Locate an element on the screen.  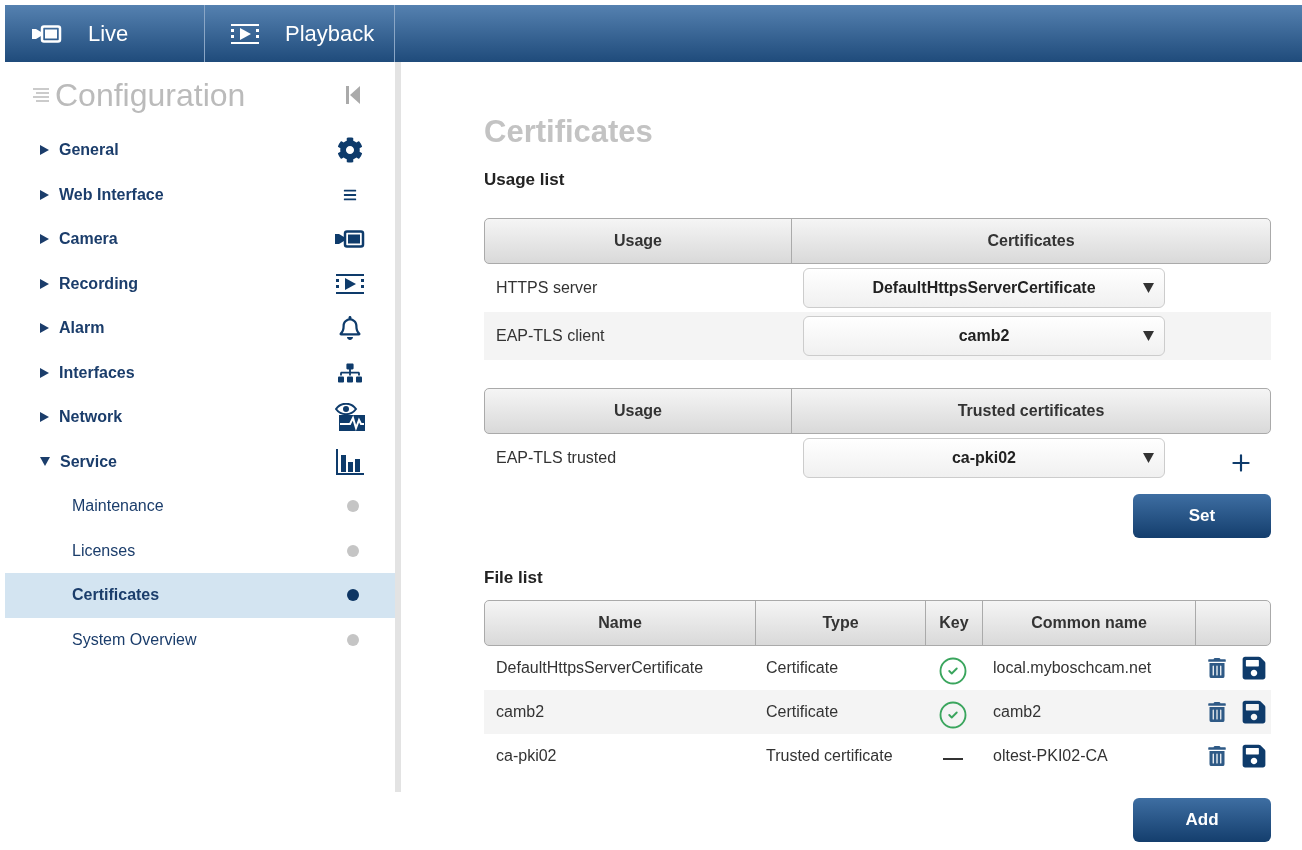
column-header: Type is located at coordinates (840, 623).